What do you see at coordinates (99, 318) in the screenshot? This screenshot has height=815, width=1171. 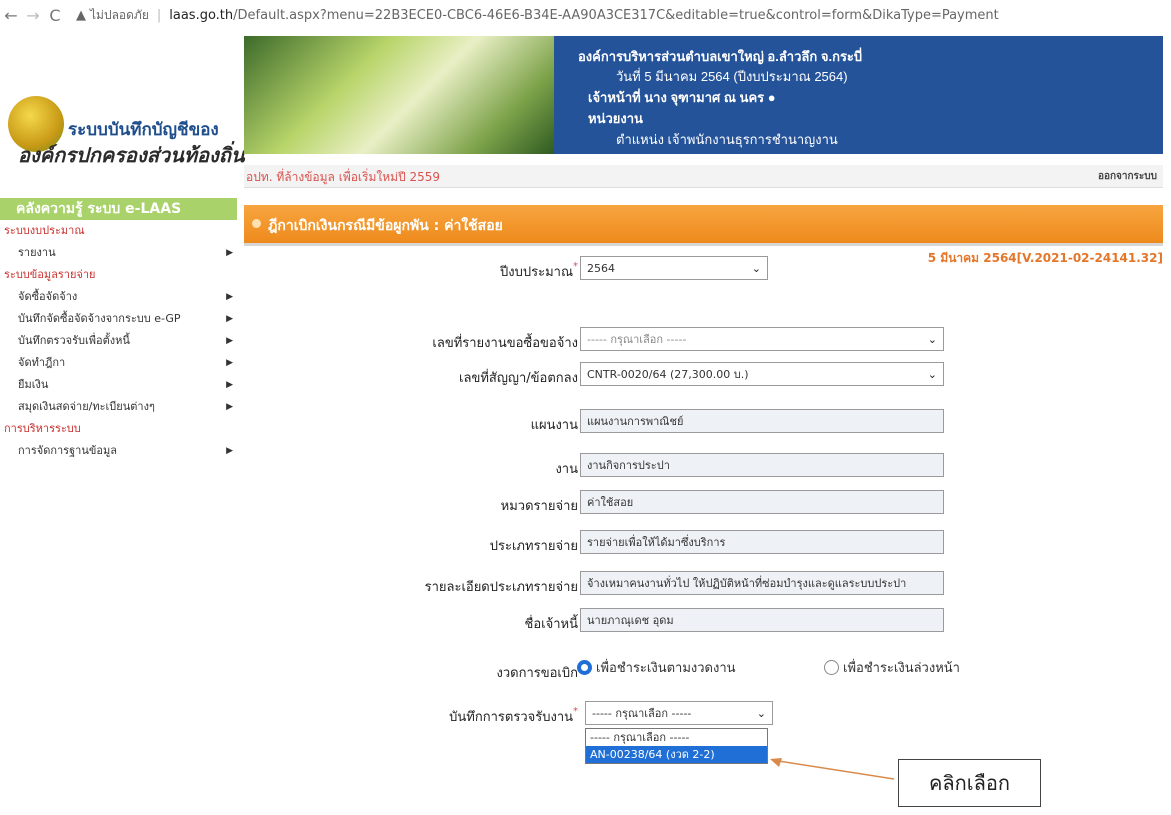 I see `sidebar-item-label: บันทึกจัดซื้อจัดจ้างจากระบบ e-GP` at bounding box center [99, 318].